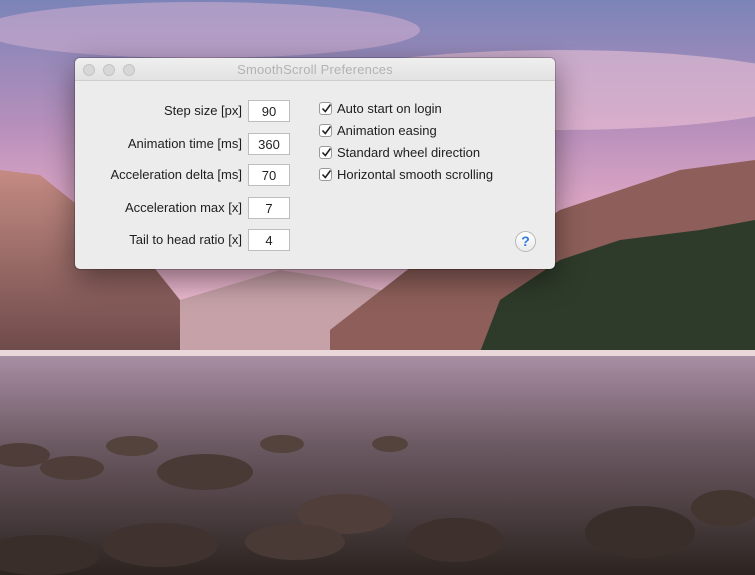 The width and height of the screenshot is (755, 575). Describe the element at coordinates (409, 152) in the screenshot. I see `standard-wheel-direction-label: Standard wheel direction` at that location.